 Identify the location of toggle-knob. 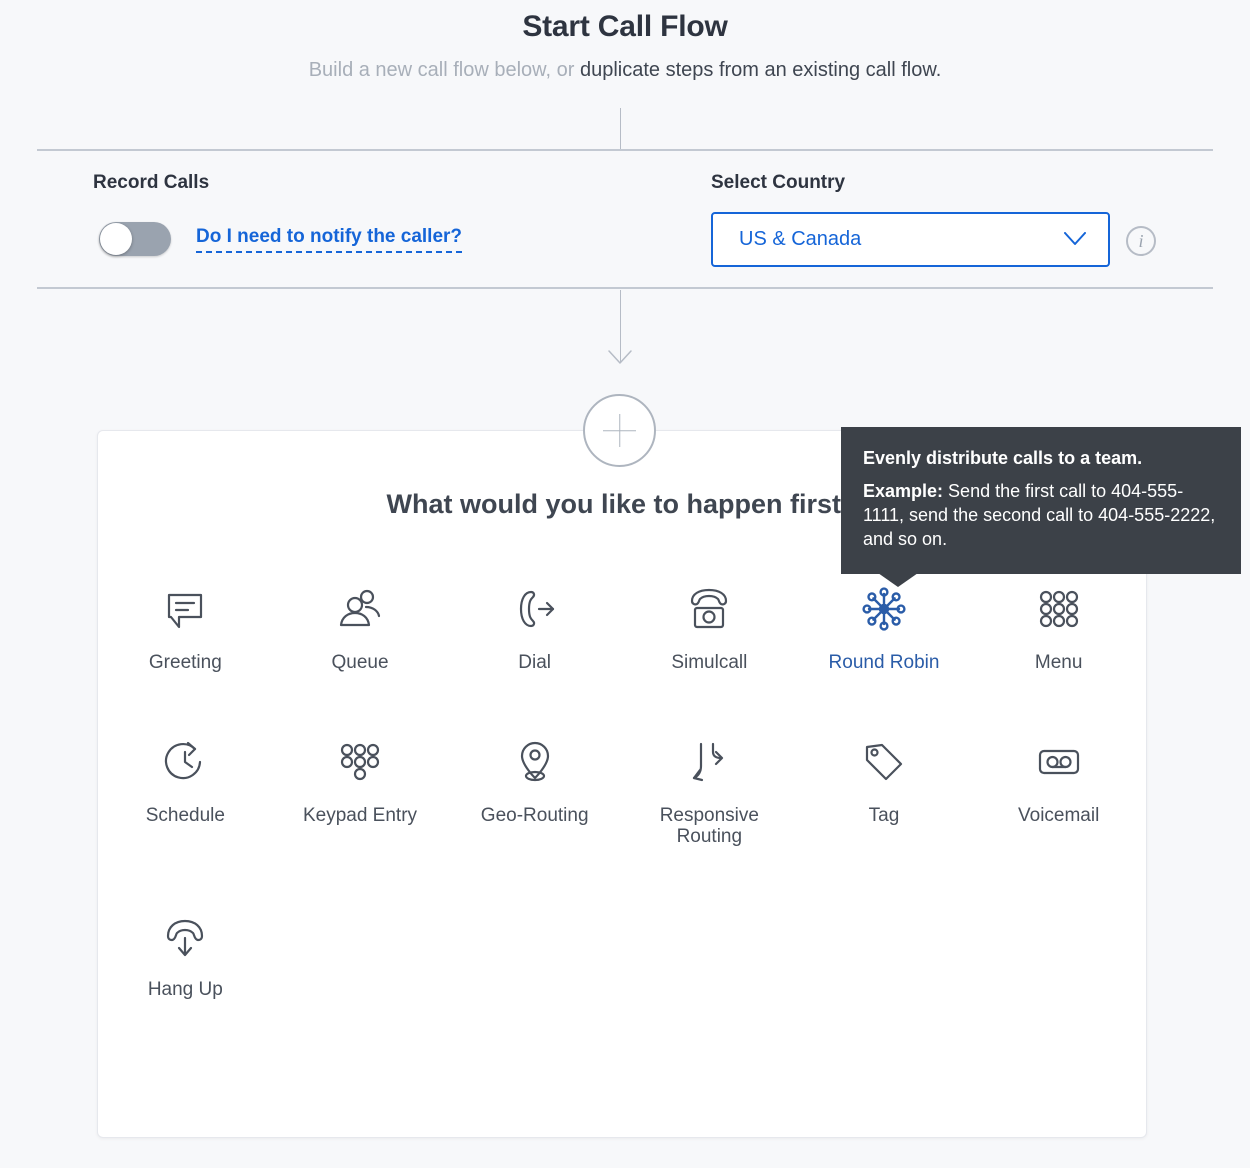
(116, 239).